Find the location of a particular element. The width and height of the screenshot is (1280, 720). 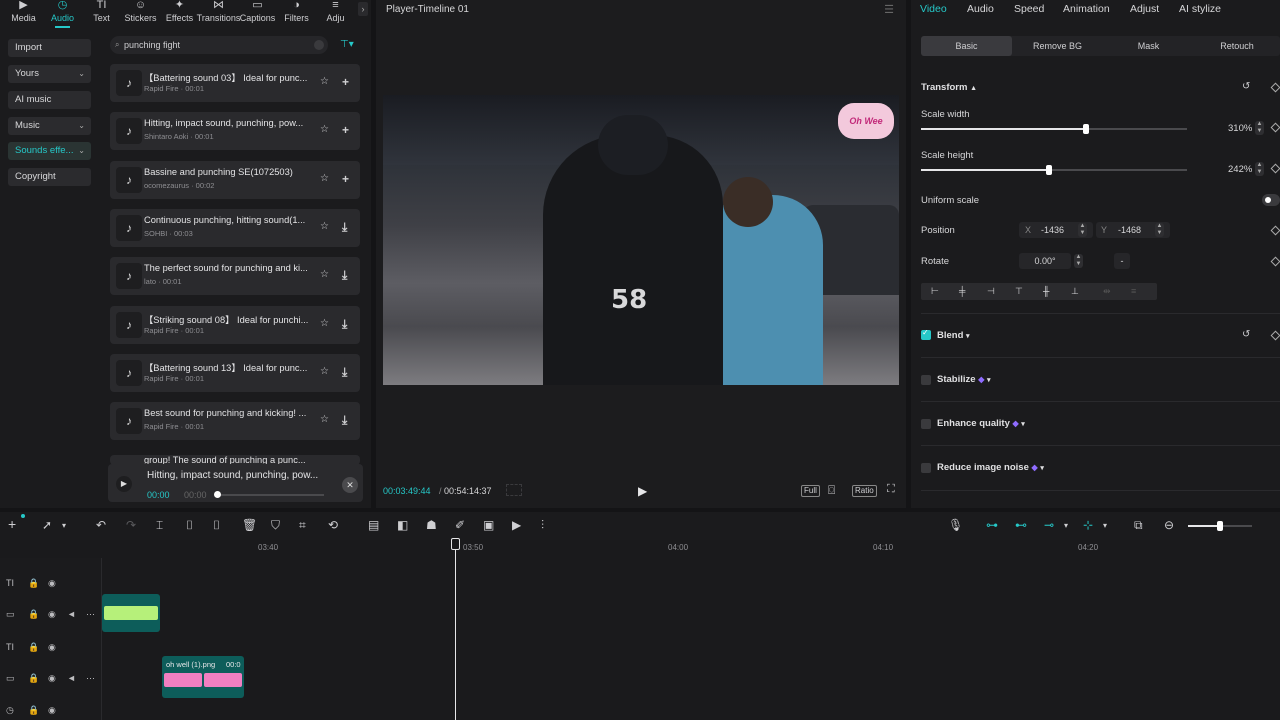

inspector-tab-2: Speed is located at coordinates (1029, 9).